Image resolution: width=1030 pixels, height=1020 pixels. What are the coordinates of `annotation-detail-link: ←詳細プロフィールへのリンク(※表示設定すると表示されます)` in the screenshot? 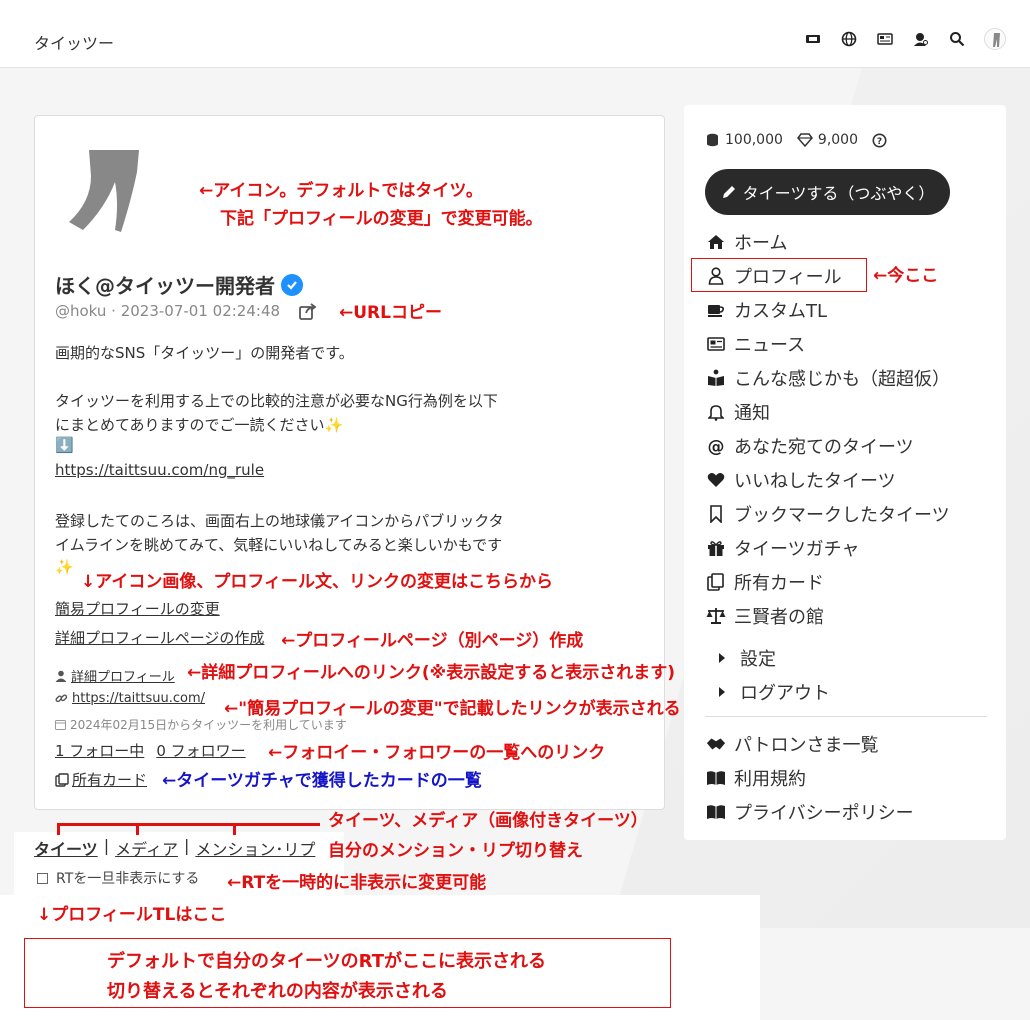 It's located at (431, 673).